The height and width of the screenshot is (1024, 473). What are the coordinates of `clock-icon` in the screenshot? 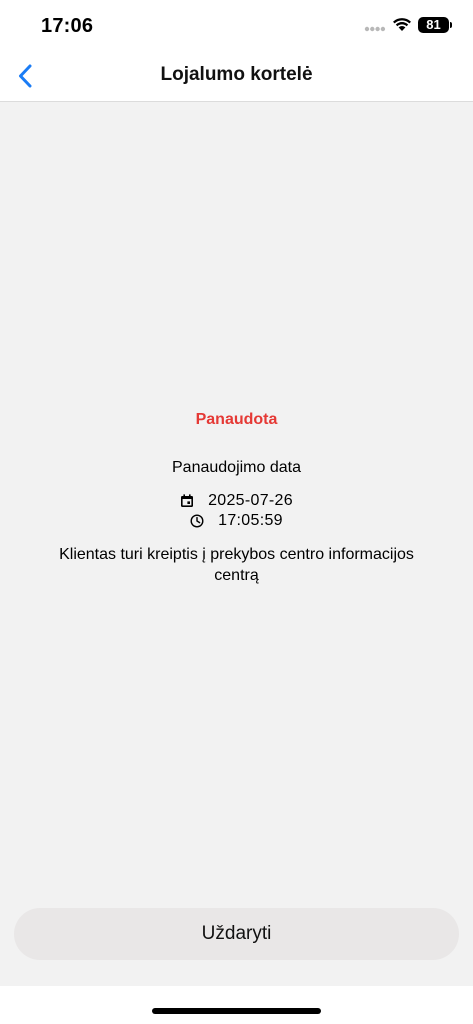 It's located at (197, 521).